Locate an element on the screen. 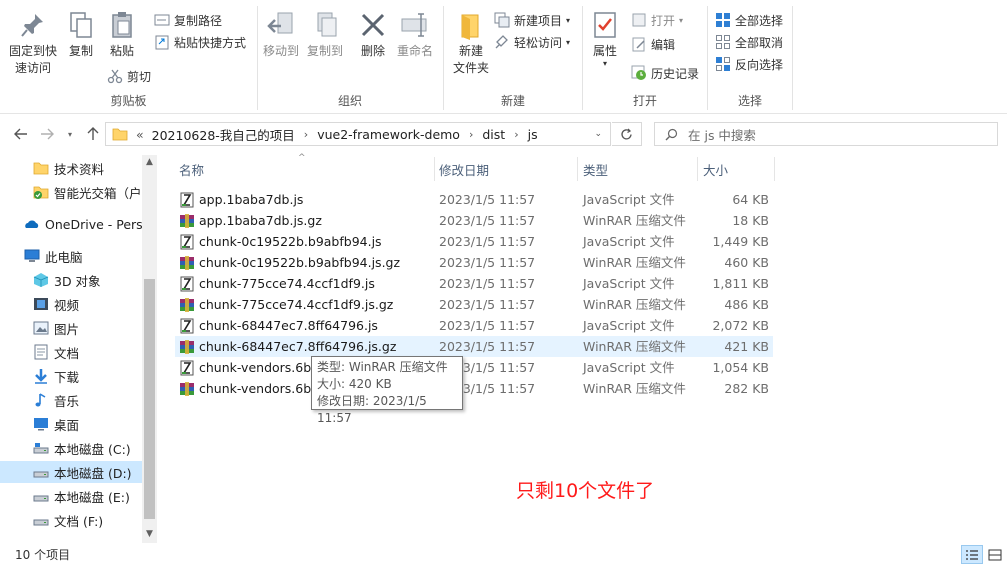  select-none-button: 全部取消 is located at coordinates (749, 42).